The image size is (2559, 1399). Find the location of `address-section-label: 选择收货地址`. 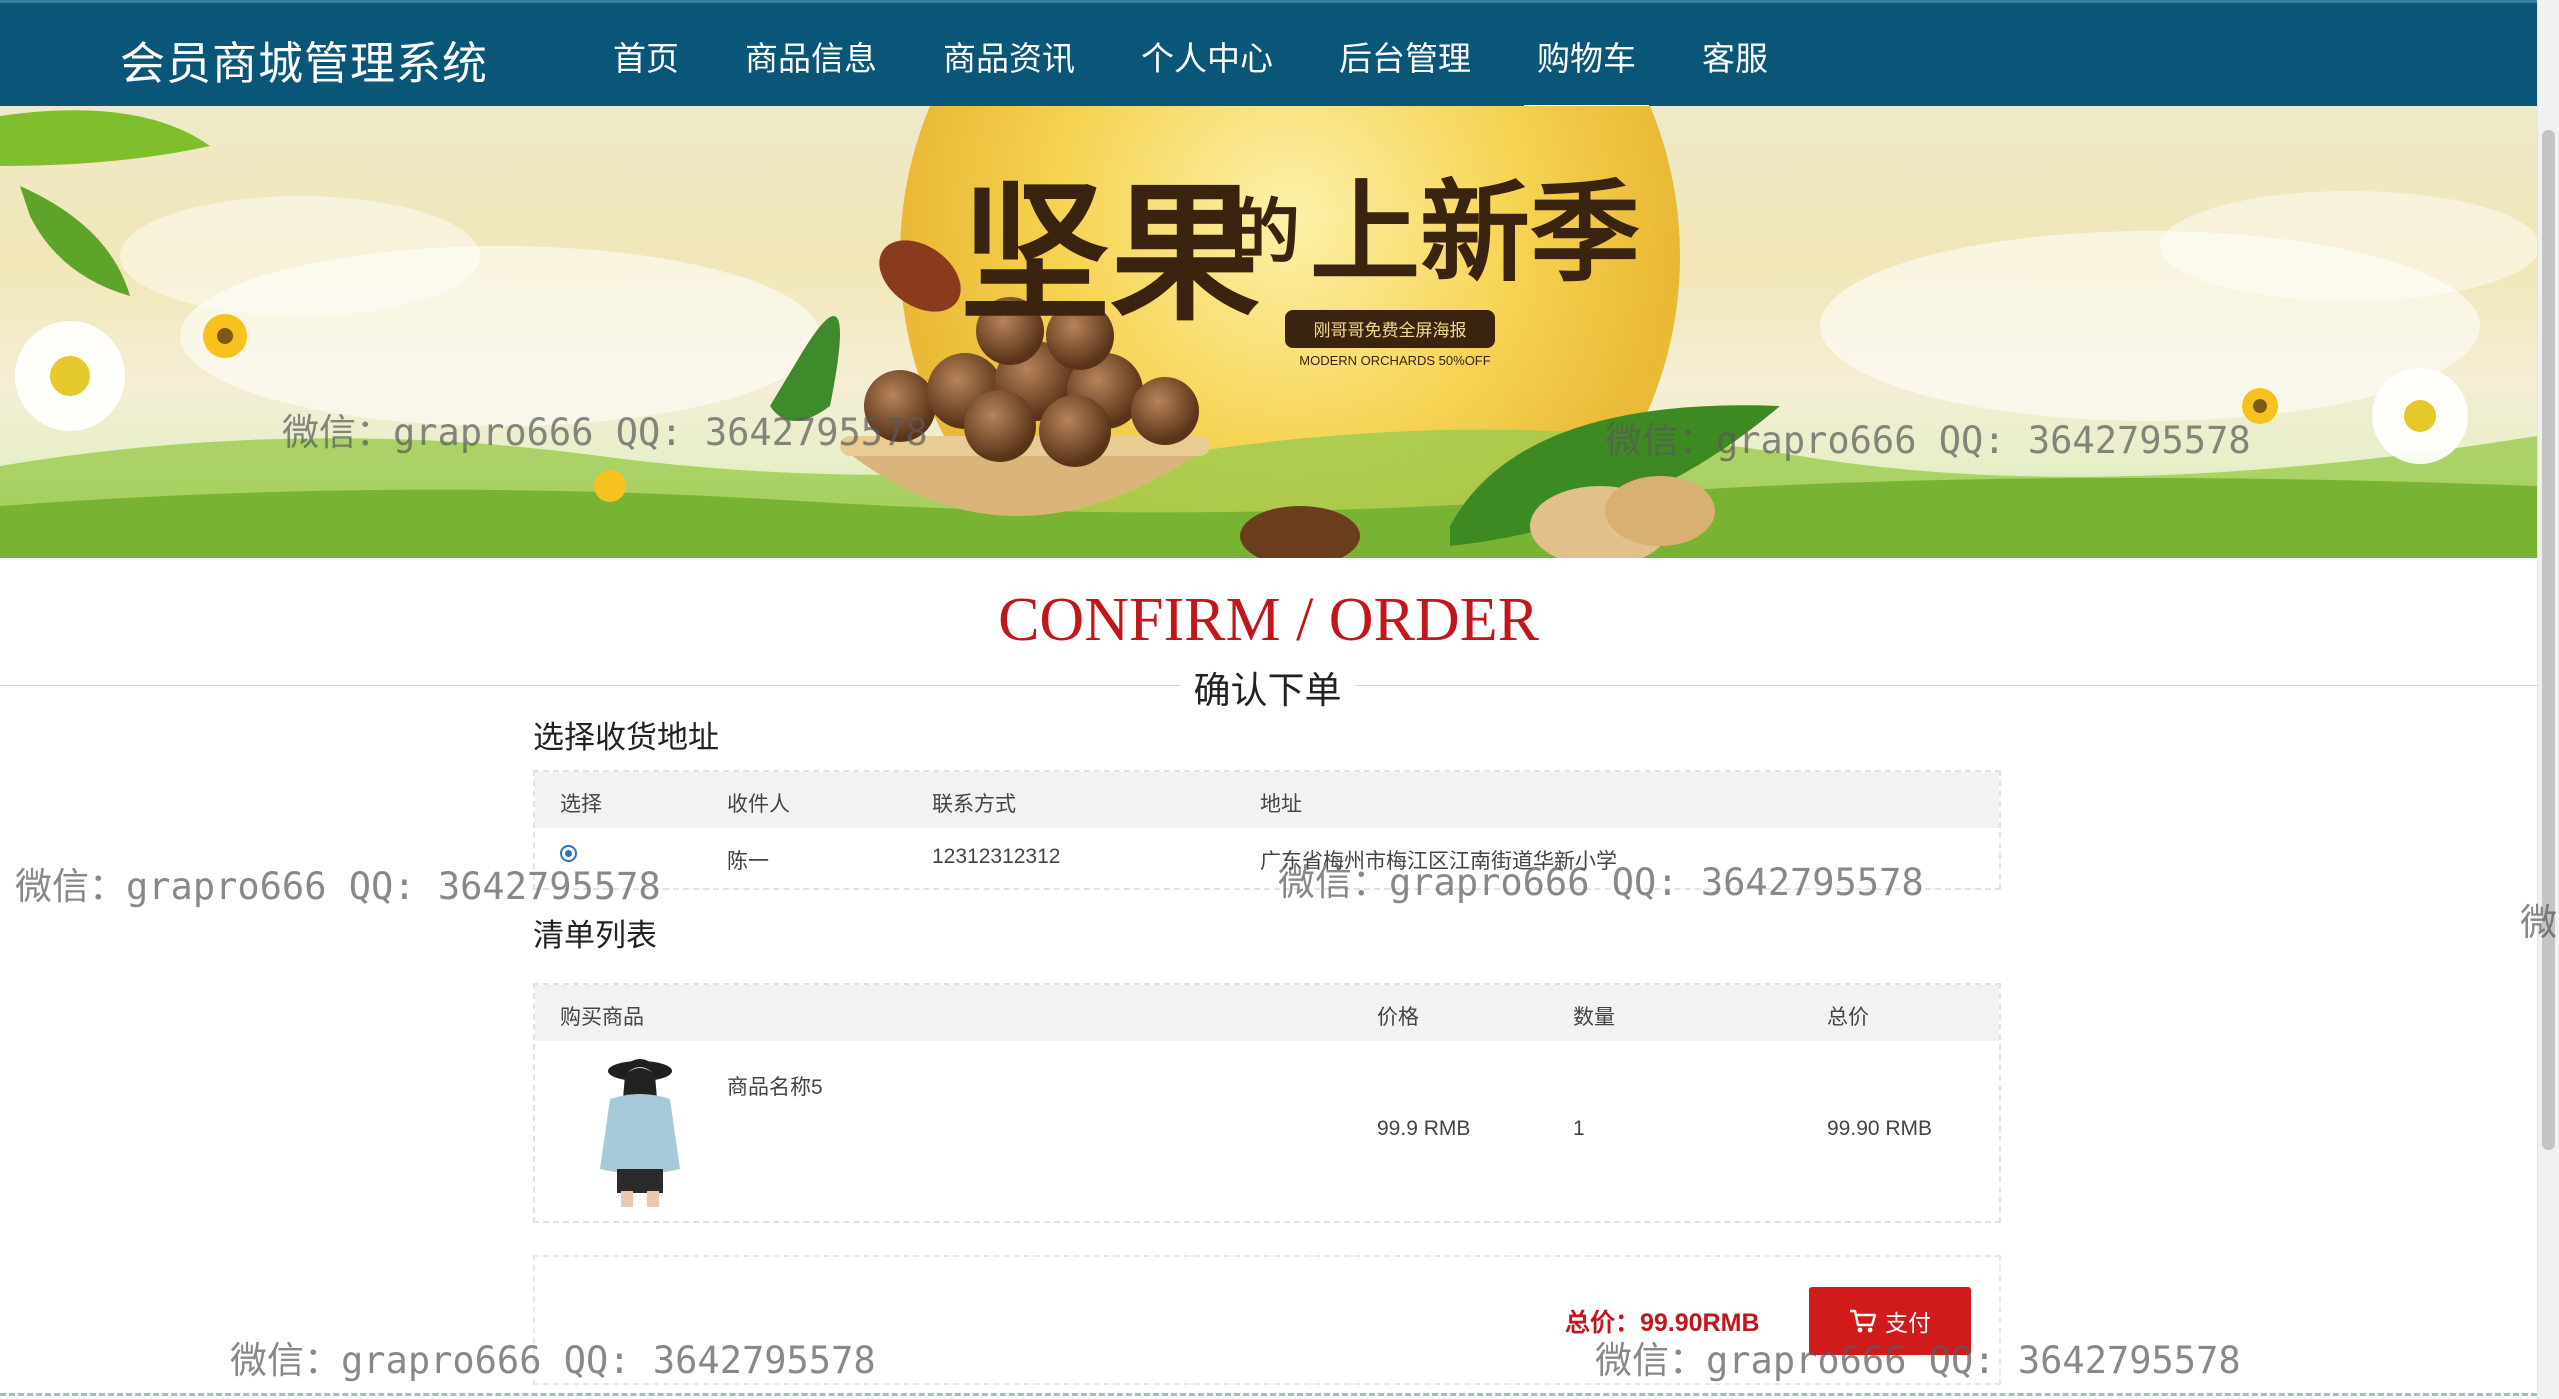

address-section-label: 选择收货地址 is located at coordinates (626, 738).